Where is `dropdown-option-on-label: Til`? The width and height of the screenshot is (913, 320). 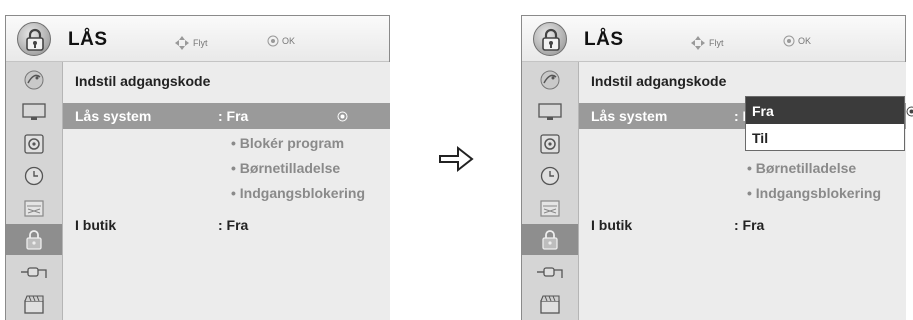
dropdown-option-on-label: Til is located at coordinates (760, 138).